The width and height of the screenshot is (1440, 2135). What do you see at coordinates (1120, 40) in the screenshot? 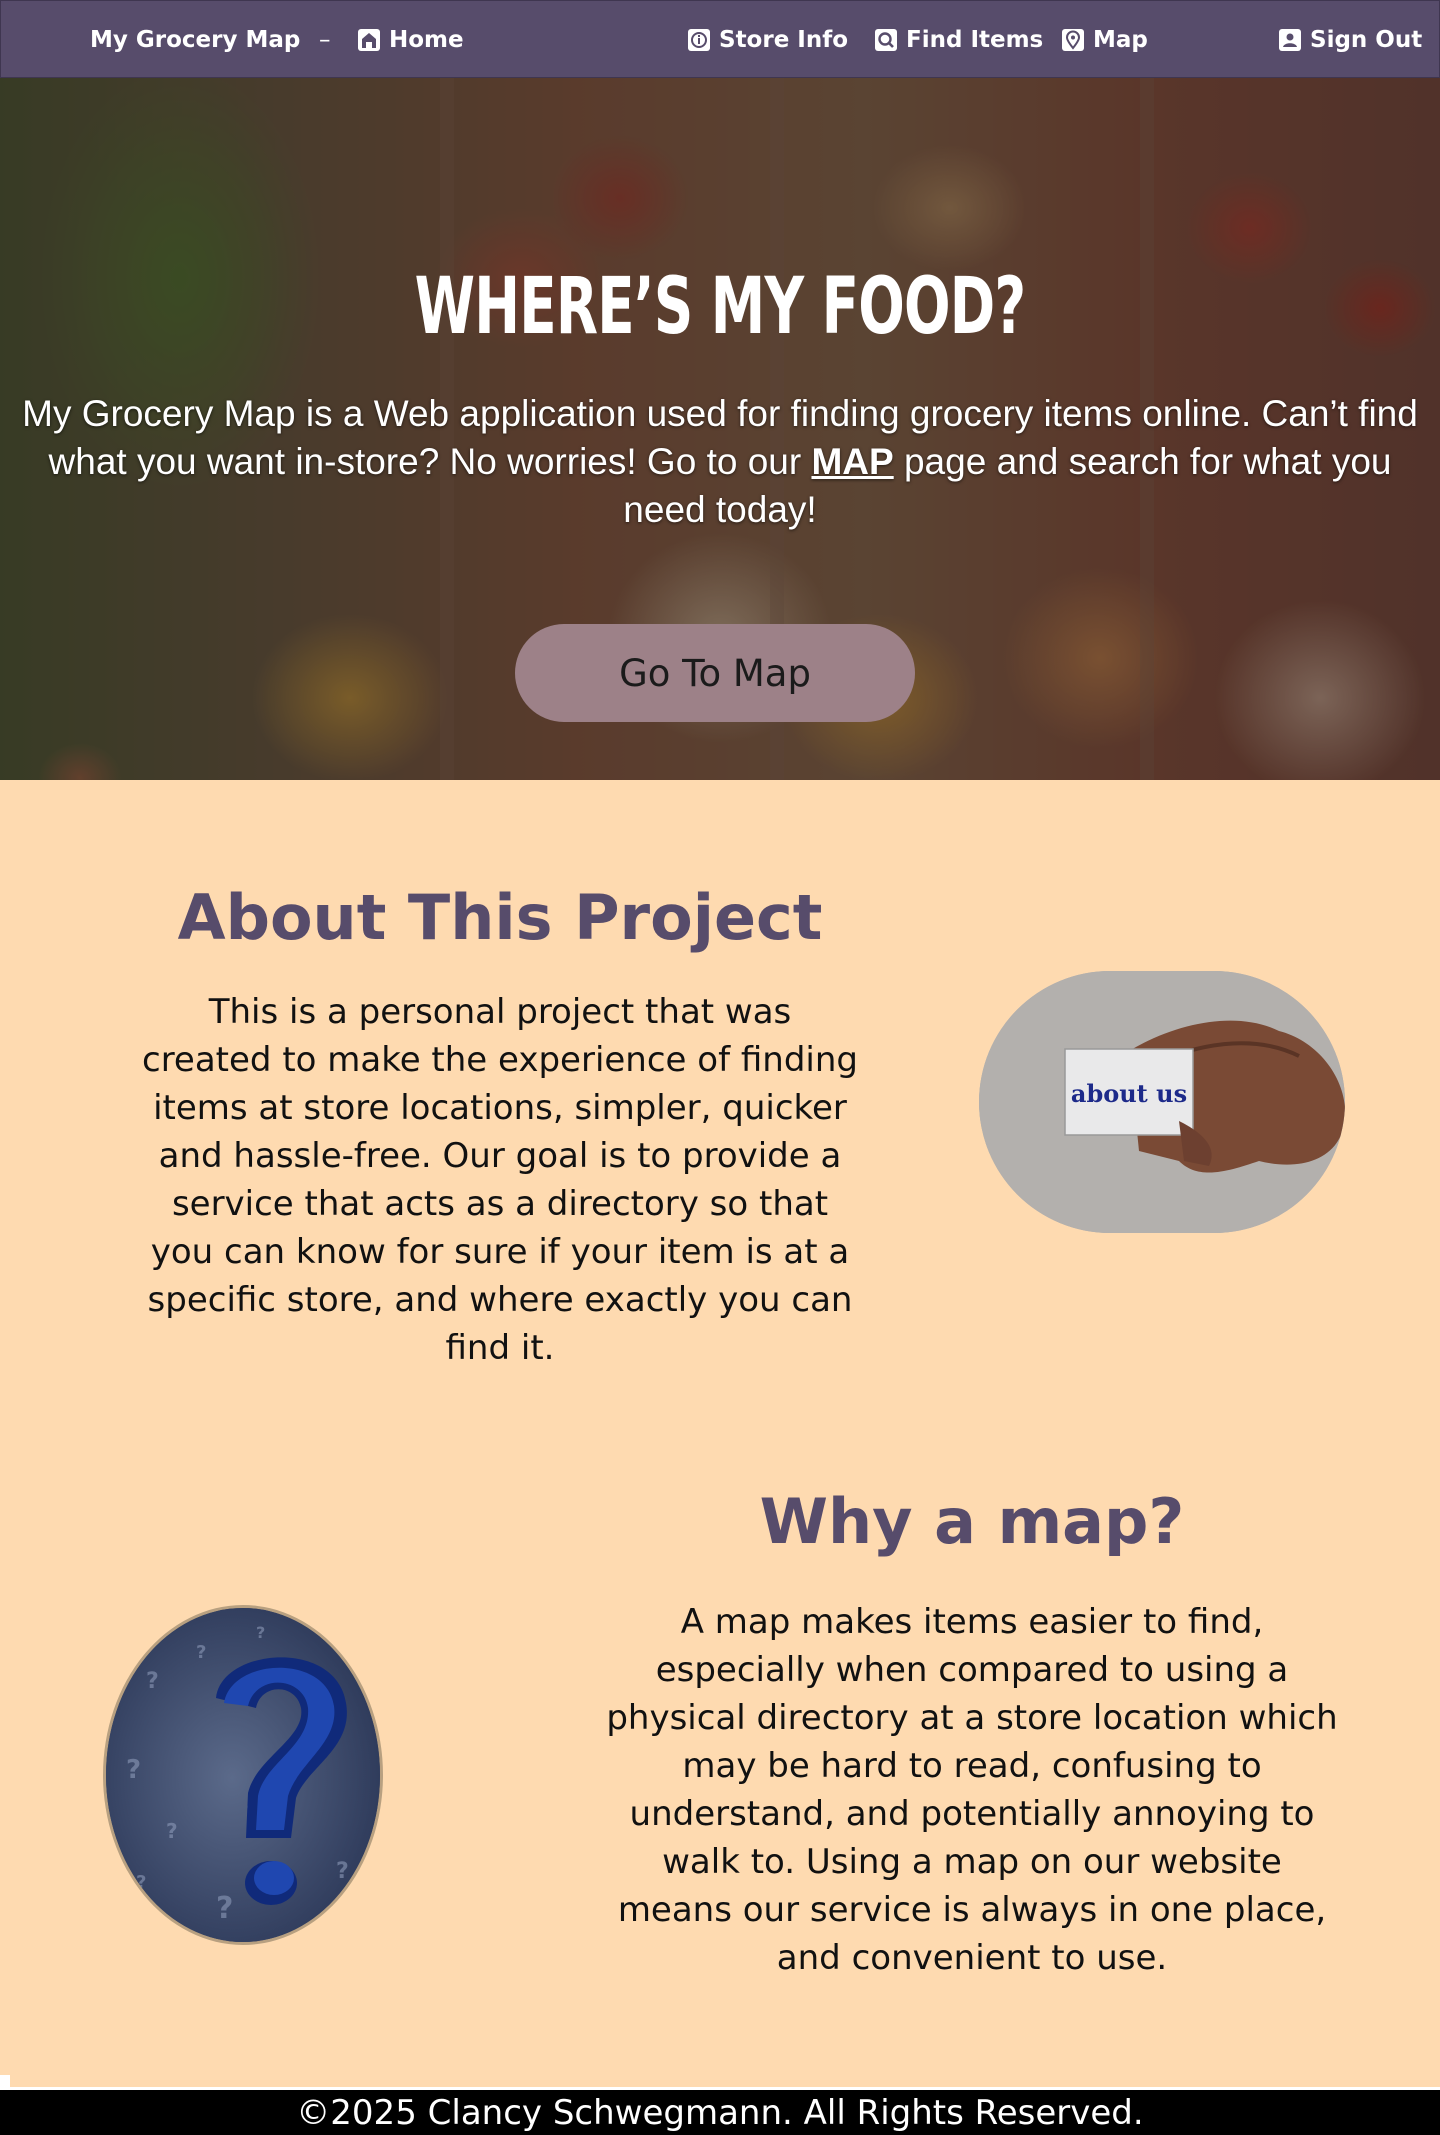
I see `nav-map-label: Map` at bounding box center [1120, 40].